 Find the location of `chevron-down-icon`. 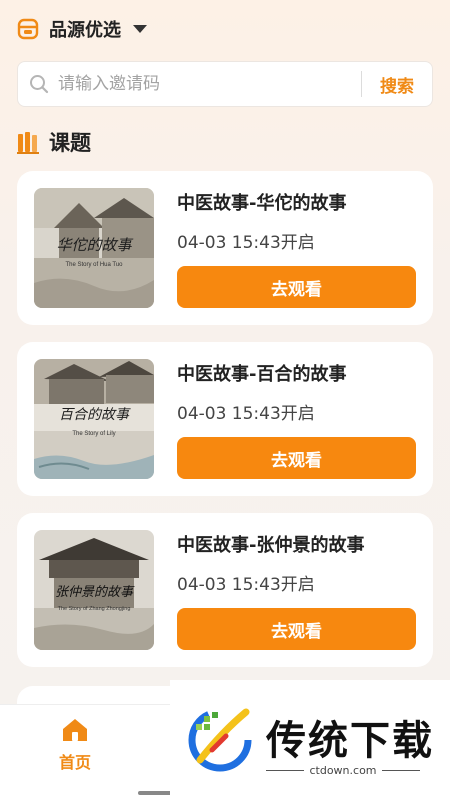

chevron-down-icon is located at coordinates (140, 29).